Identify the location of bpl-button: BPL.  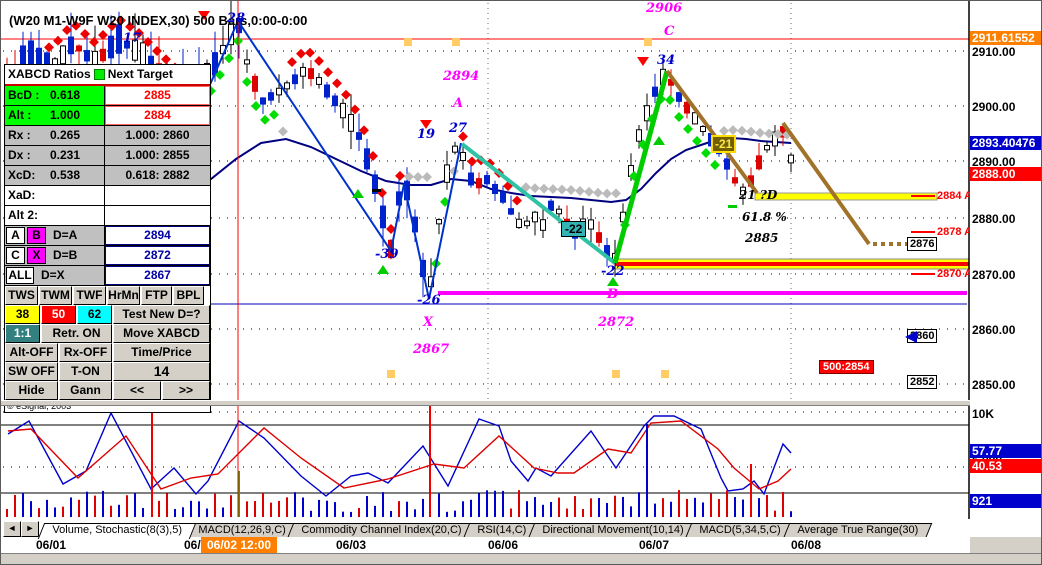
(188, 295).